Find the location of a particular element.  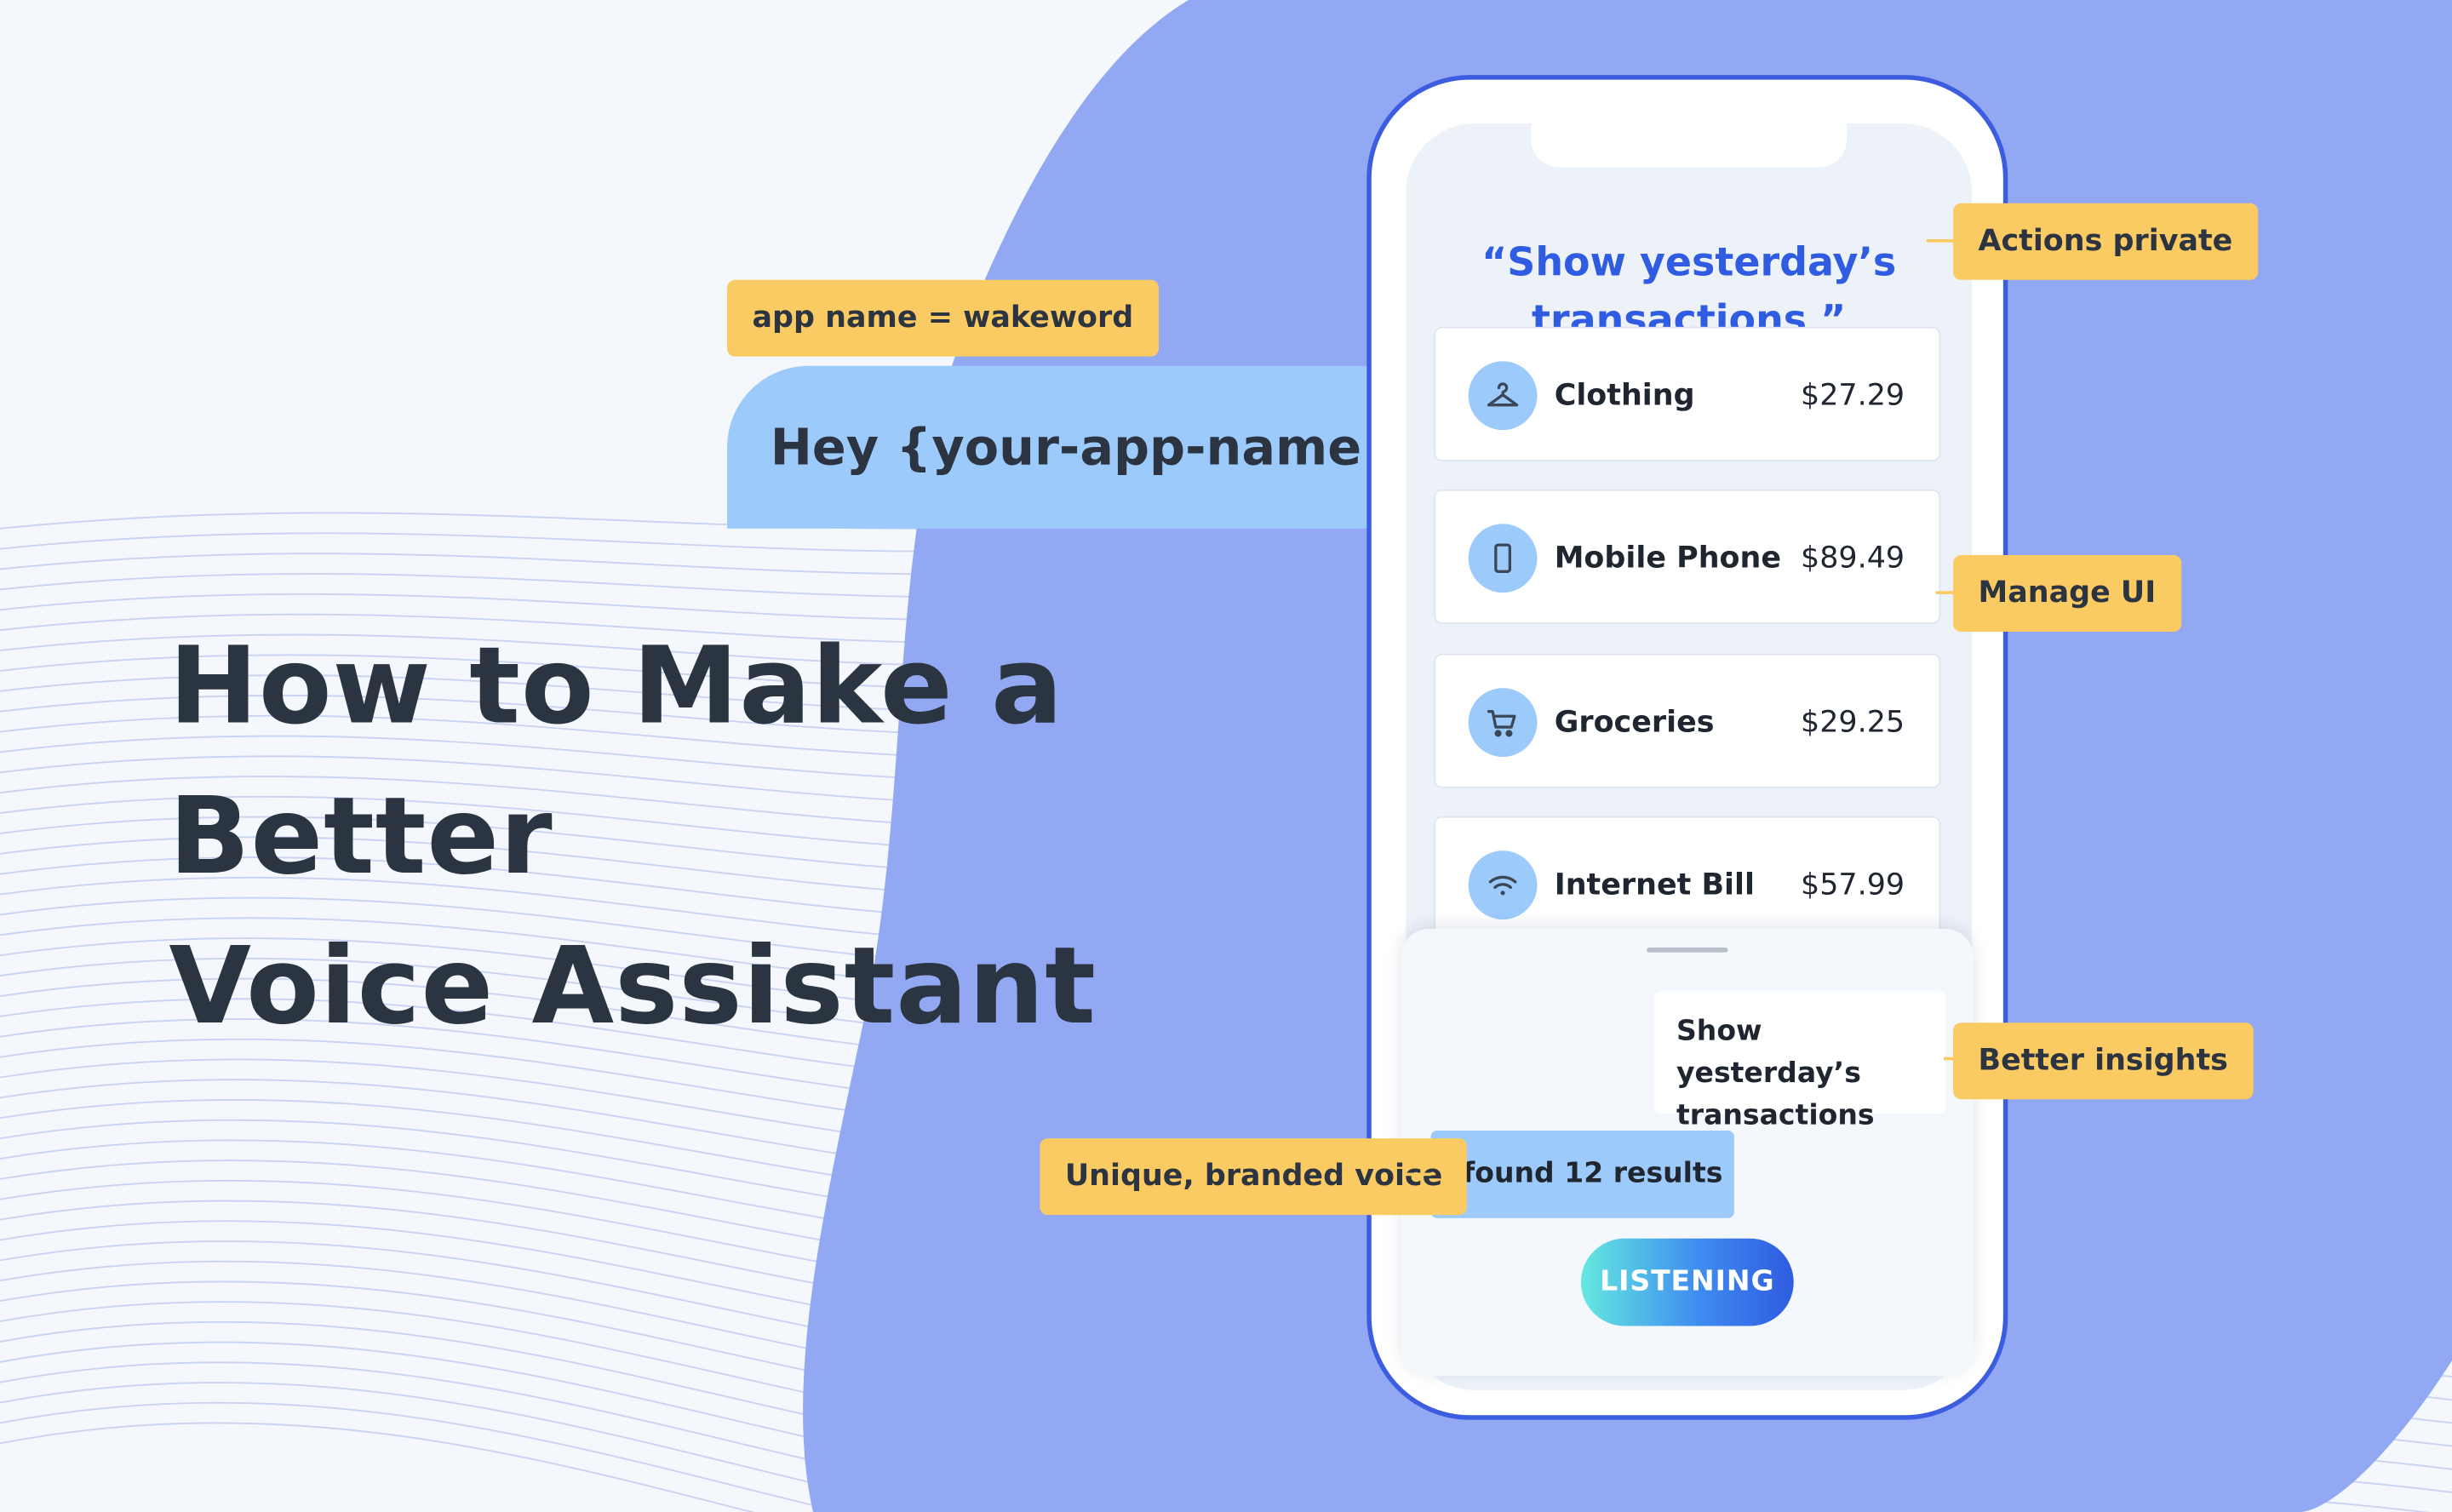

tag-actions-private: Actions private is located at coordinates (2105, 241).